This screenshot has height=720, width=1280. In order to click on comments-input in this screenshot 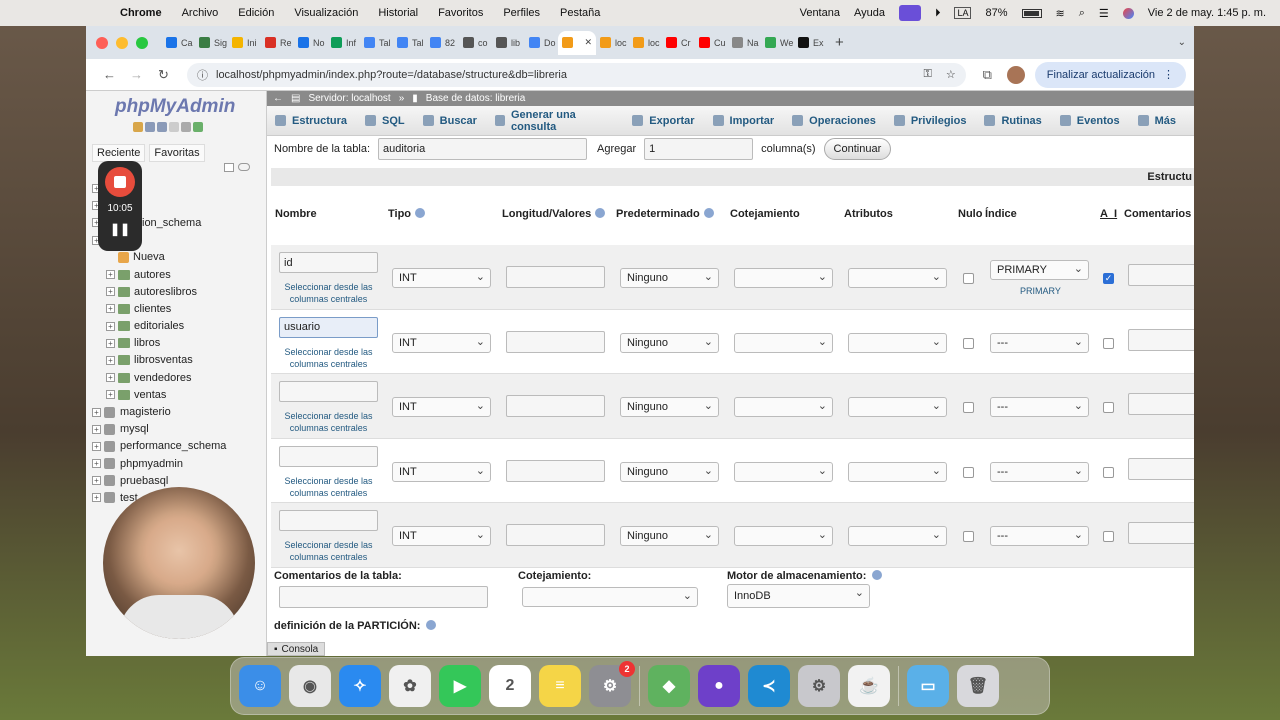, I will do `click(1161, 339)`.